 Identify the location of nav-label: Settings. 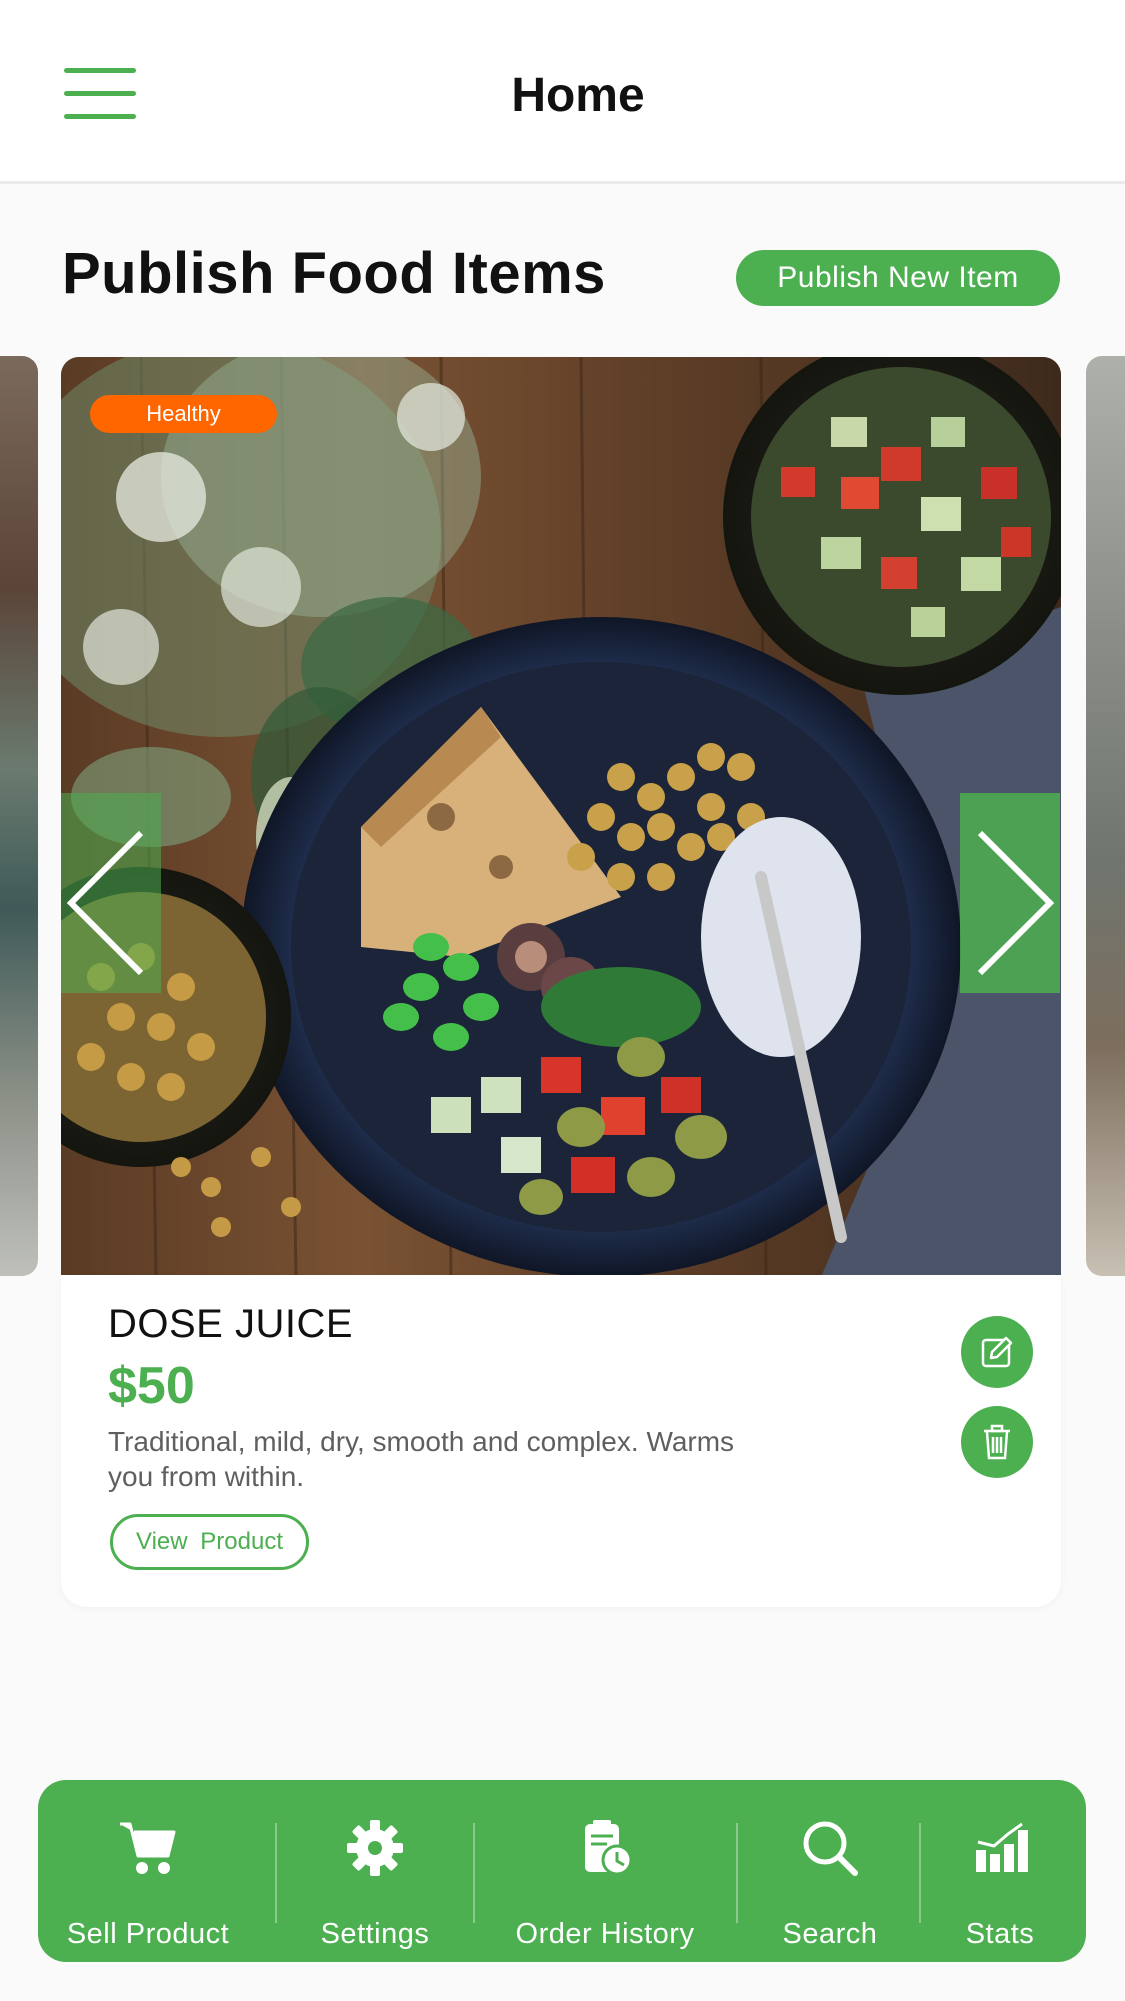
(375, 1934).